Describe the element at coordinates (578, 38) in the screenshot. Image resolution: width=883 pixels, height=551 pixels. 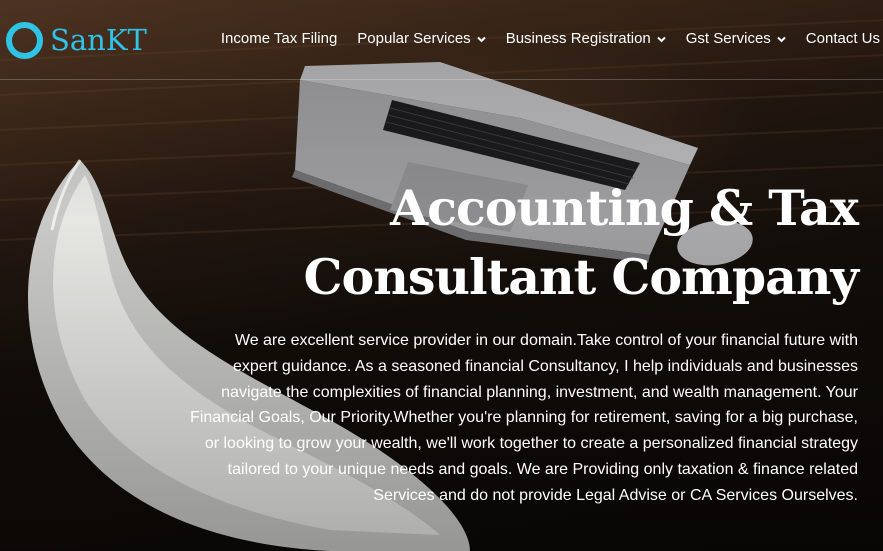
I see `nav-item-label: Business Registration` at that location.